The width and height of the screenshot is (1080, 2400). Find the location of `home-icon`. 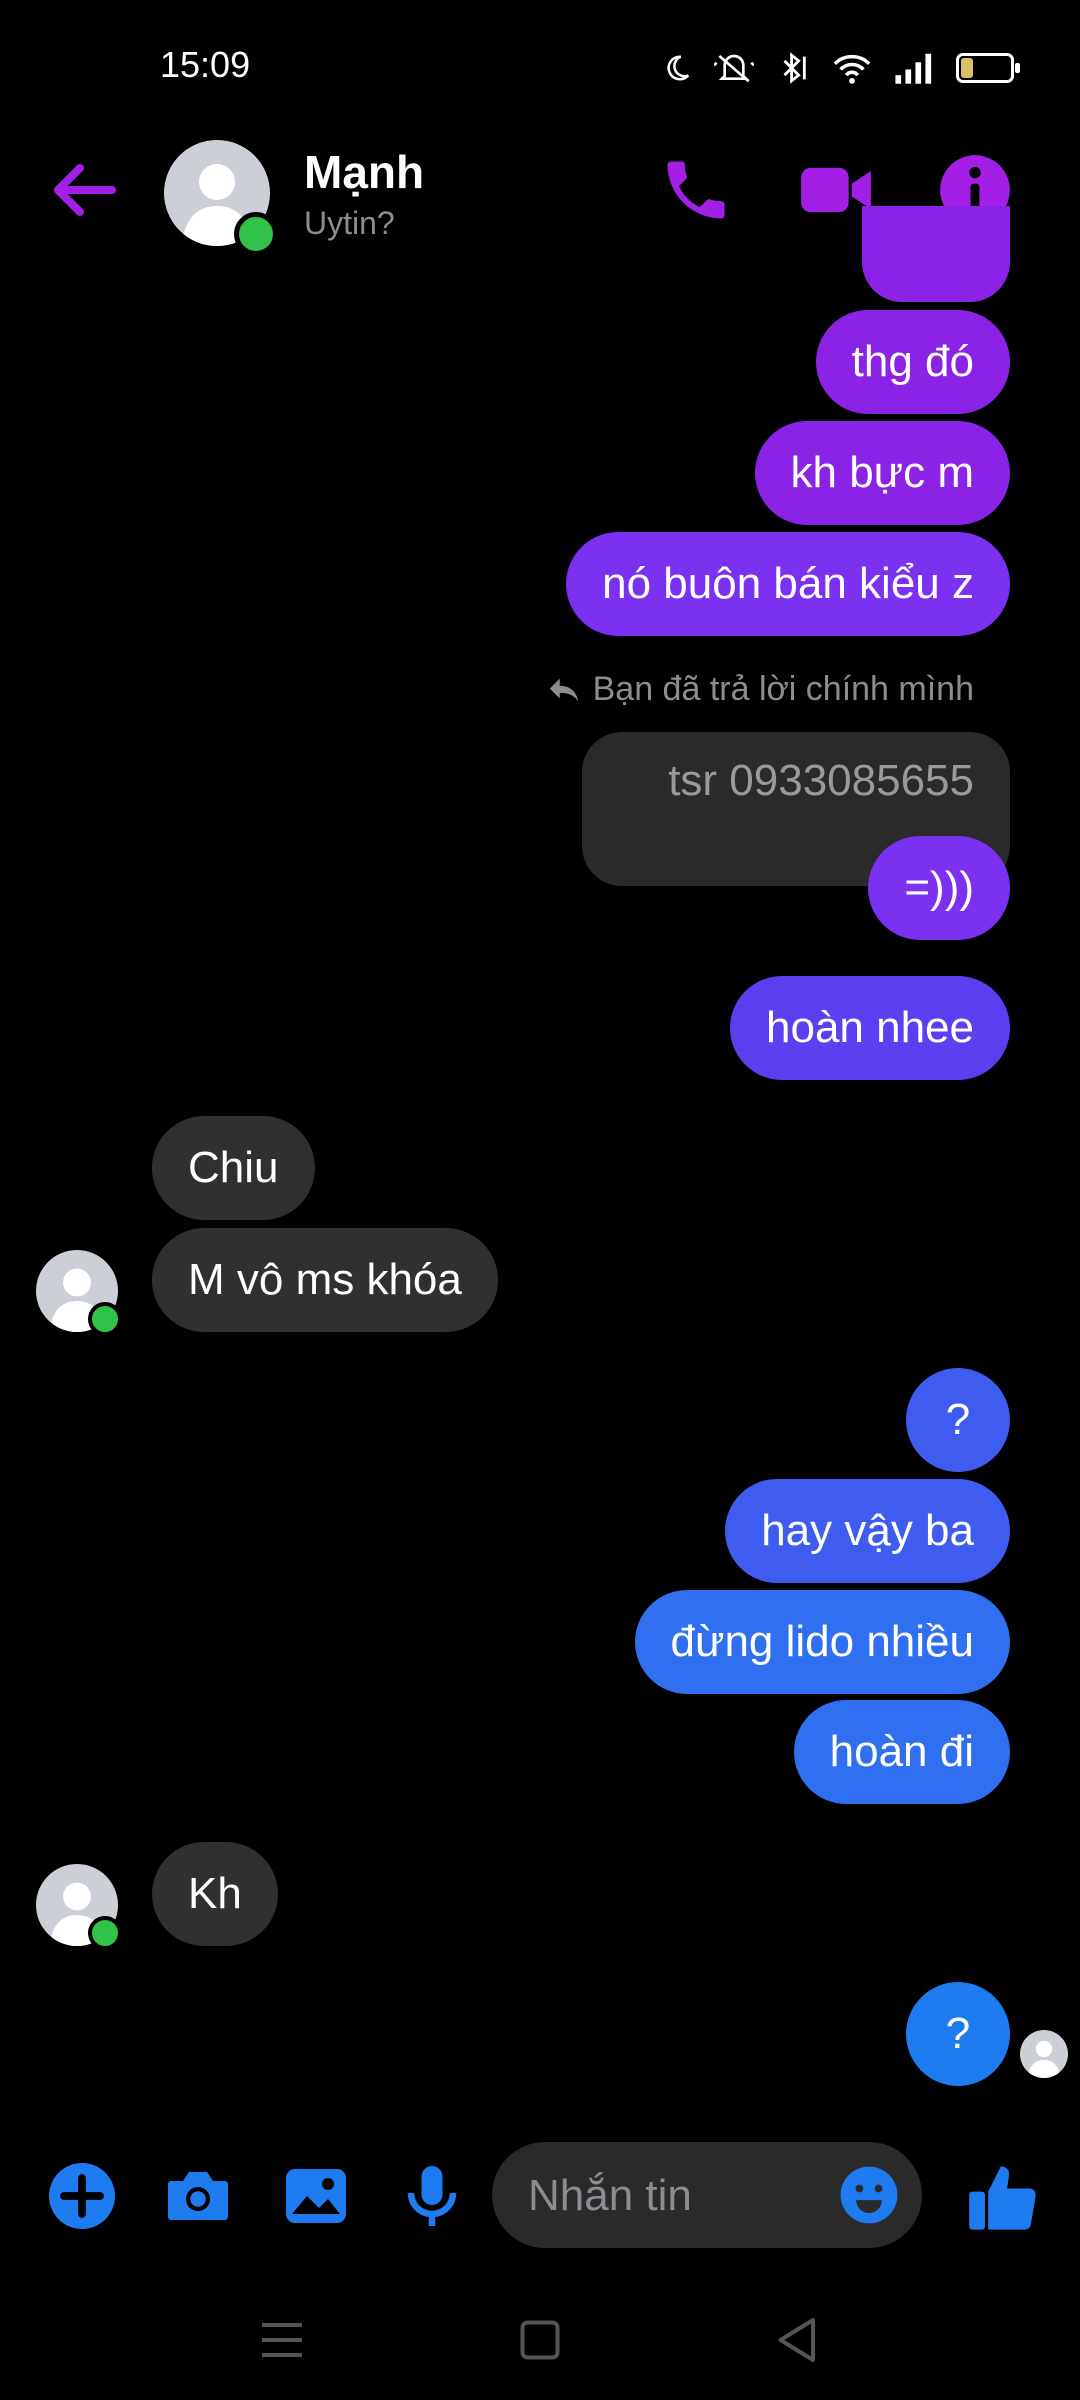

home-icon is located at coordinates (540, 2340).